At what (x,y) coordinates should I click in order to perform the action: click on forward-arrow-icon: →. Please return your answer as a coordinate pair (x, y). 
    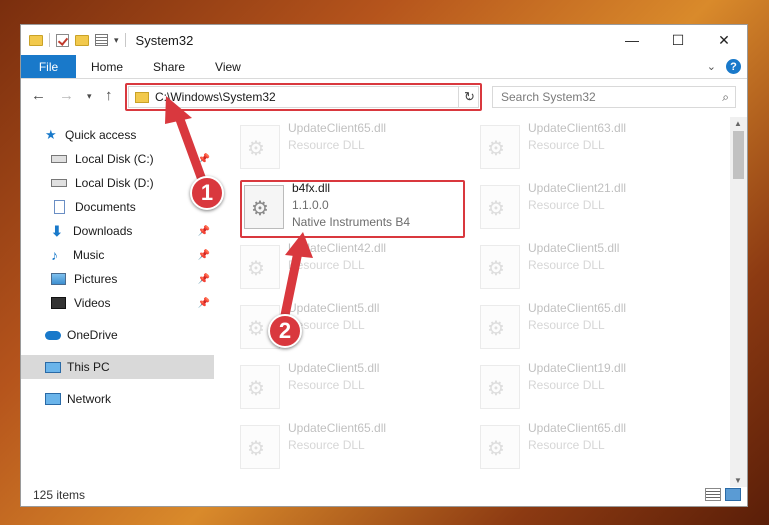
    Looking at the image, I should click on (66, 95).